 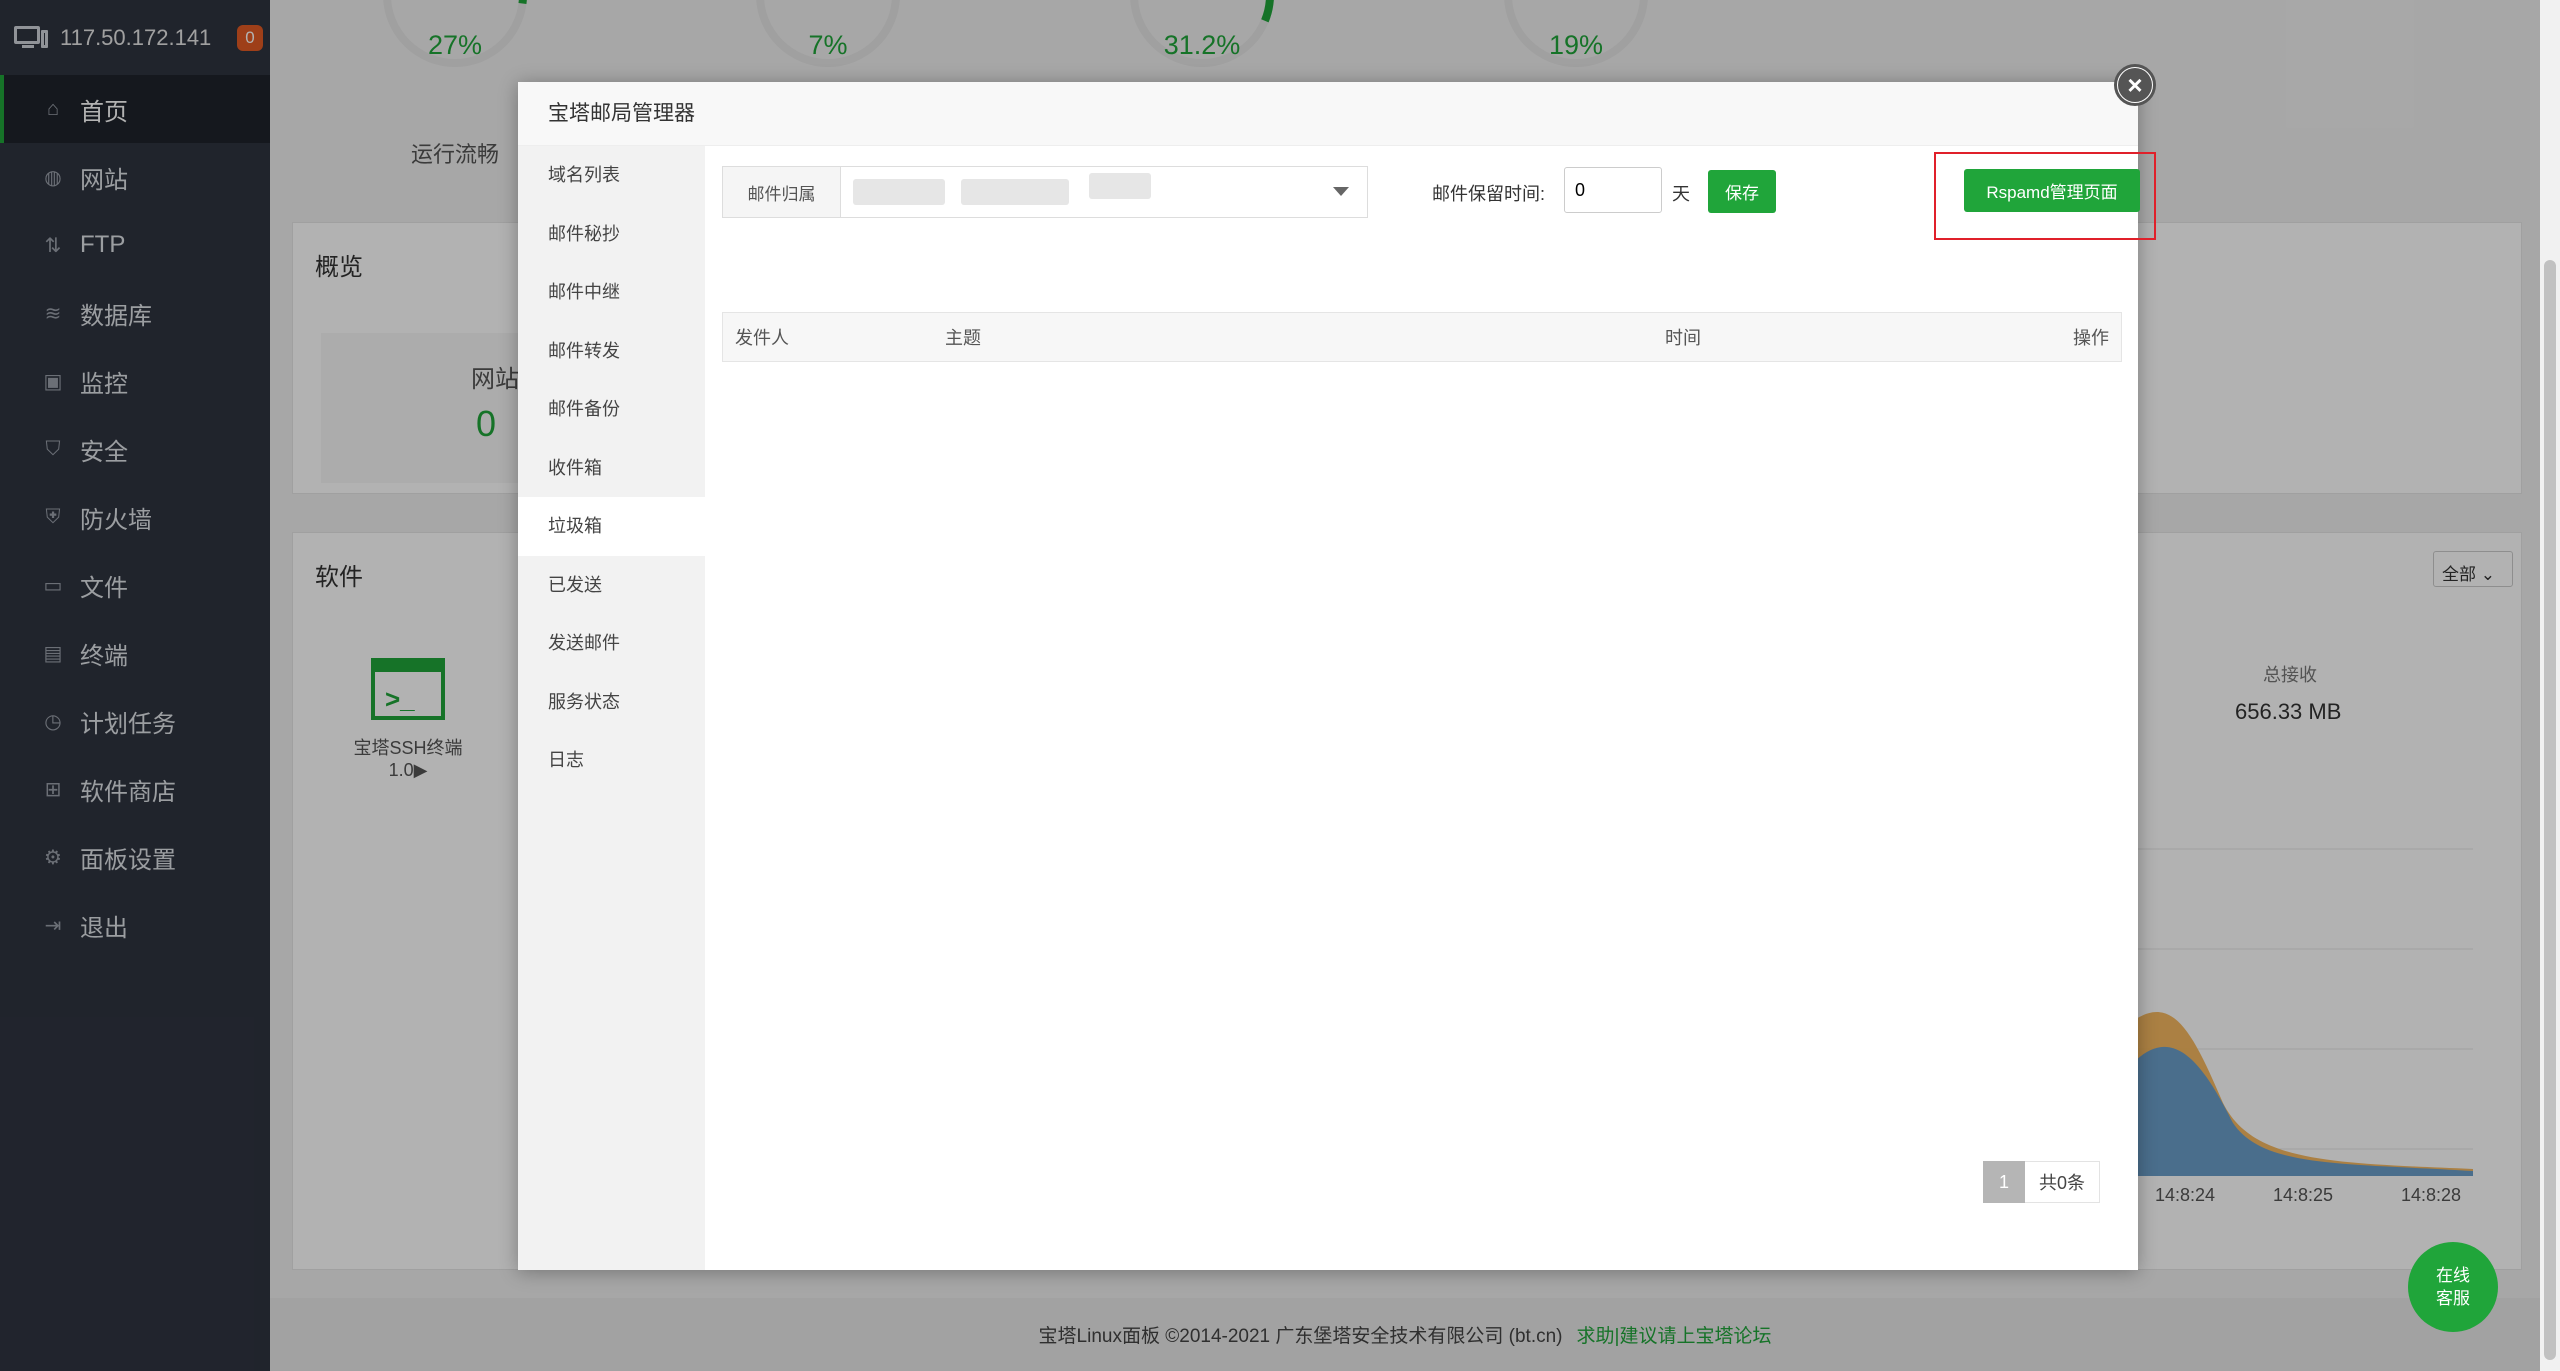 I want to click on page-number: 1, so click(x=2004, y=1182).